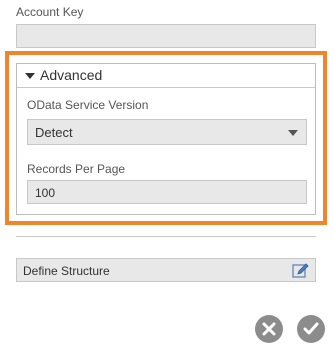  Describe the element at coordinates (166, 75) in the screenshot. I see `advanced-toggle: Advanced` at that location.